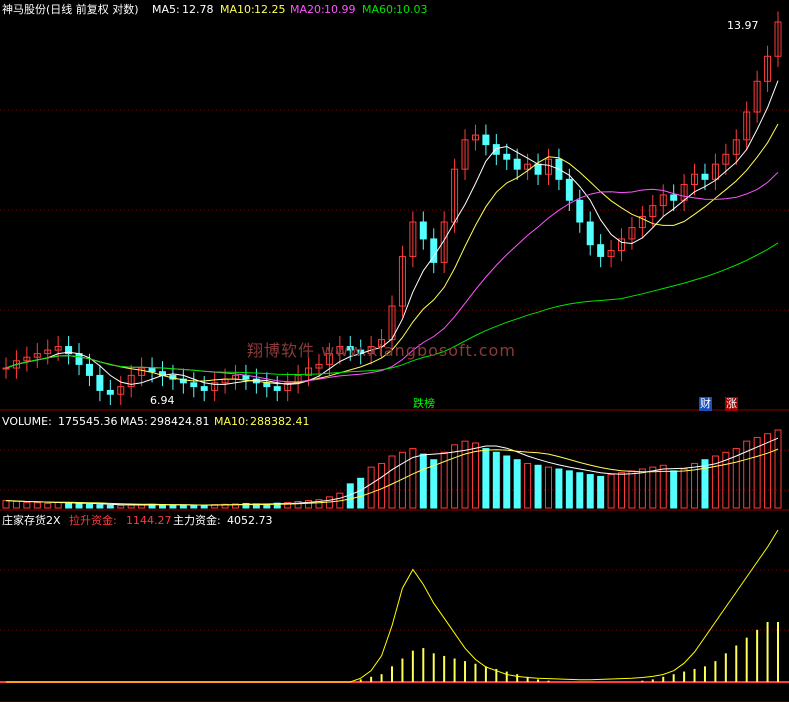 This screenshot has height=702, width=789. What do you see at coordinates (743, 25) in the screenshot?
I see `high-price-label: 13.97` at bounding box center [743, 25].